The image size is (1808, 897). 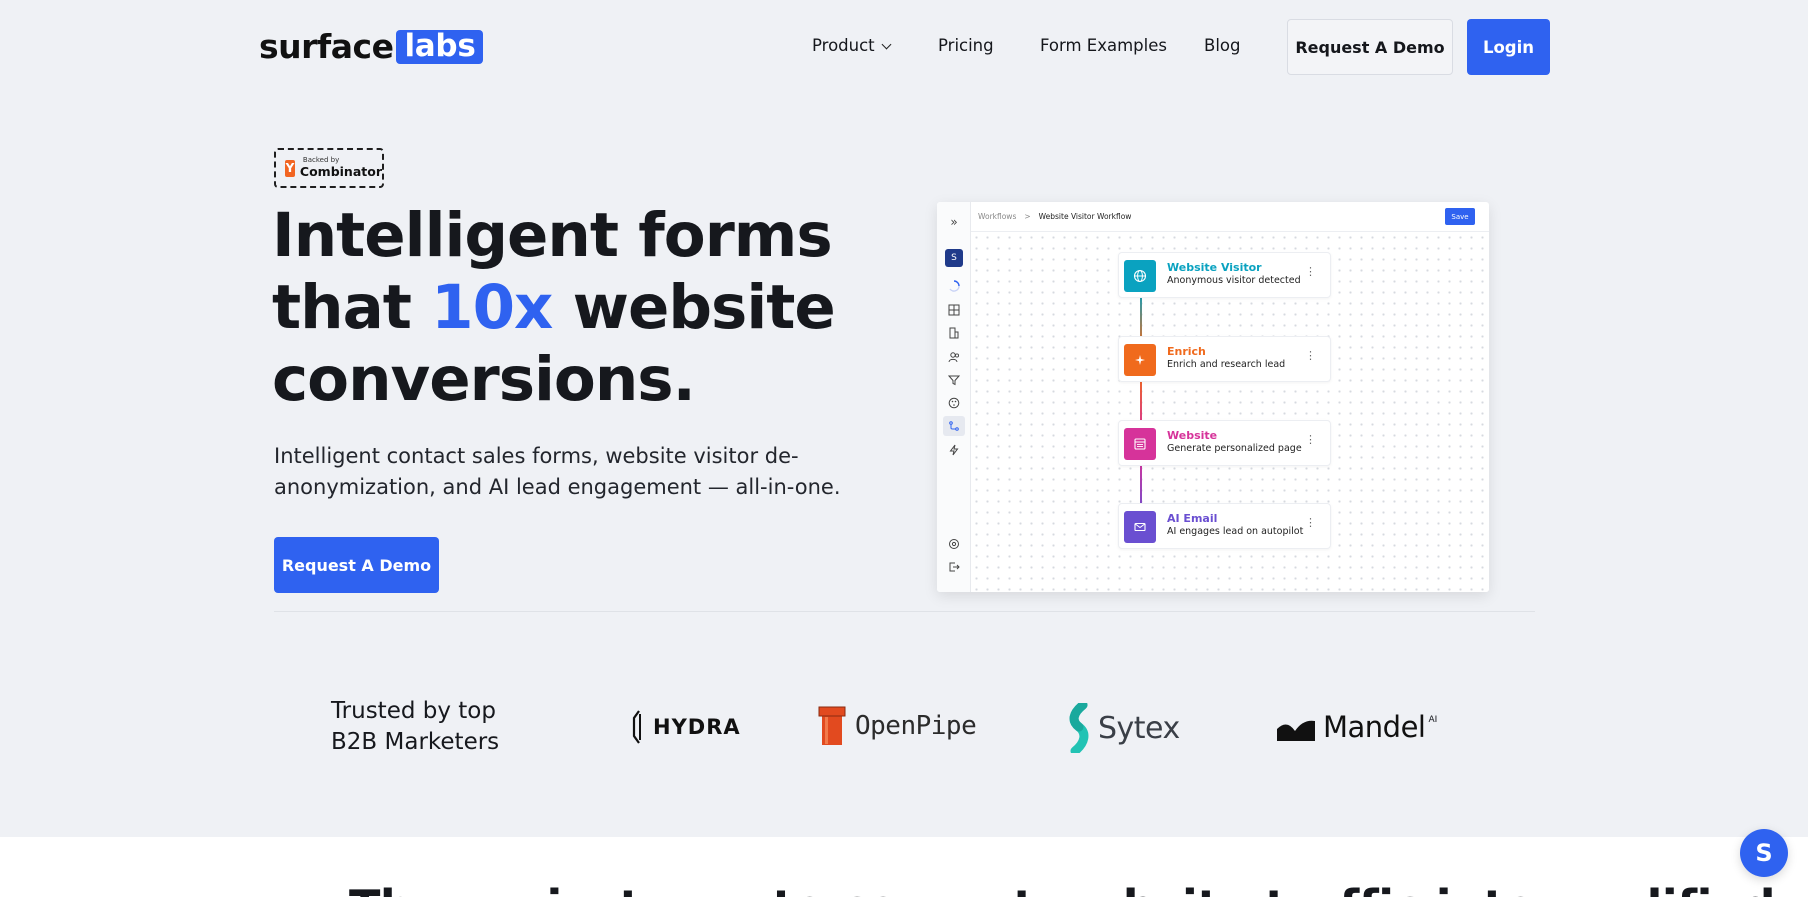 What do you see at coordinates (1508, 47) in the screenshot?
I see `login-button: Login` at bounding box center [1508, 47].